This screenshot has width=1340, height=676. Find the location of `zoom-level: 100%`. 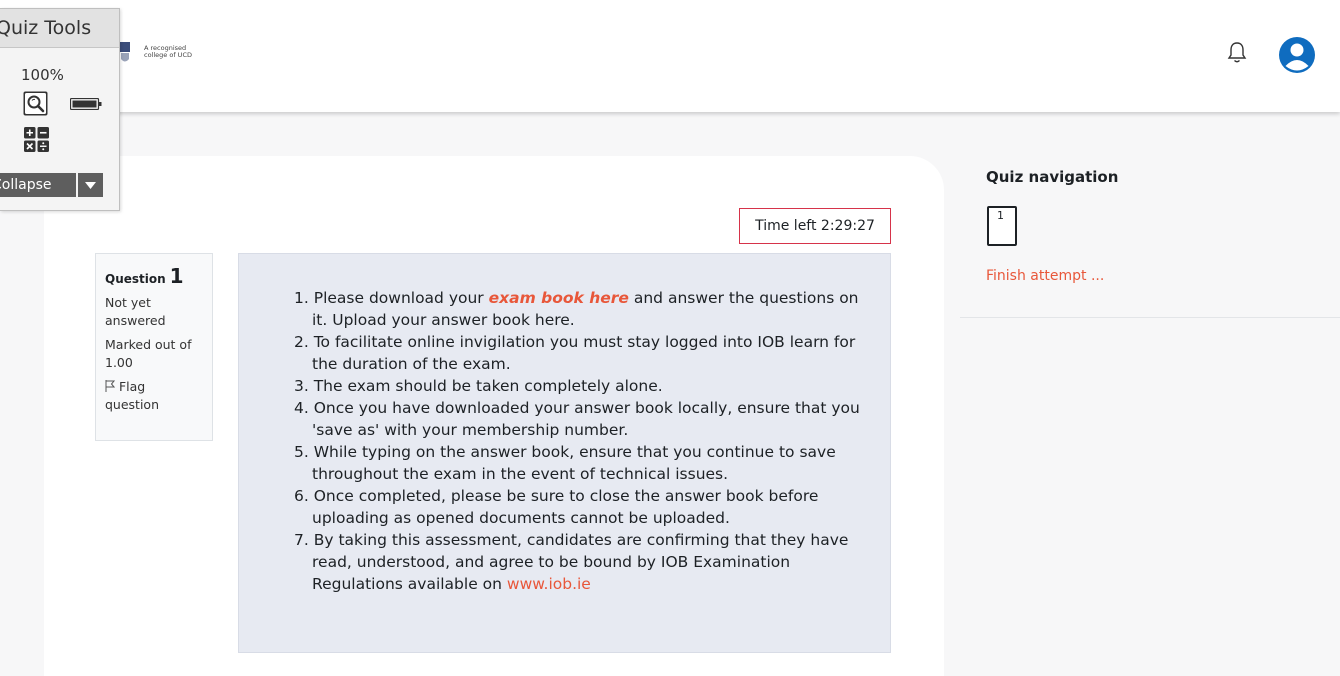

zoom-level: 100% is located at coordinates (42, 75).